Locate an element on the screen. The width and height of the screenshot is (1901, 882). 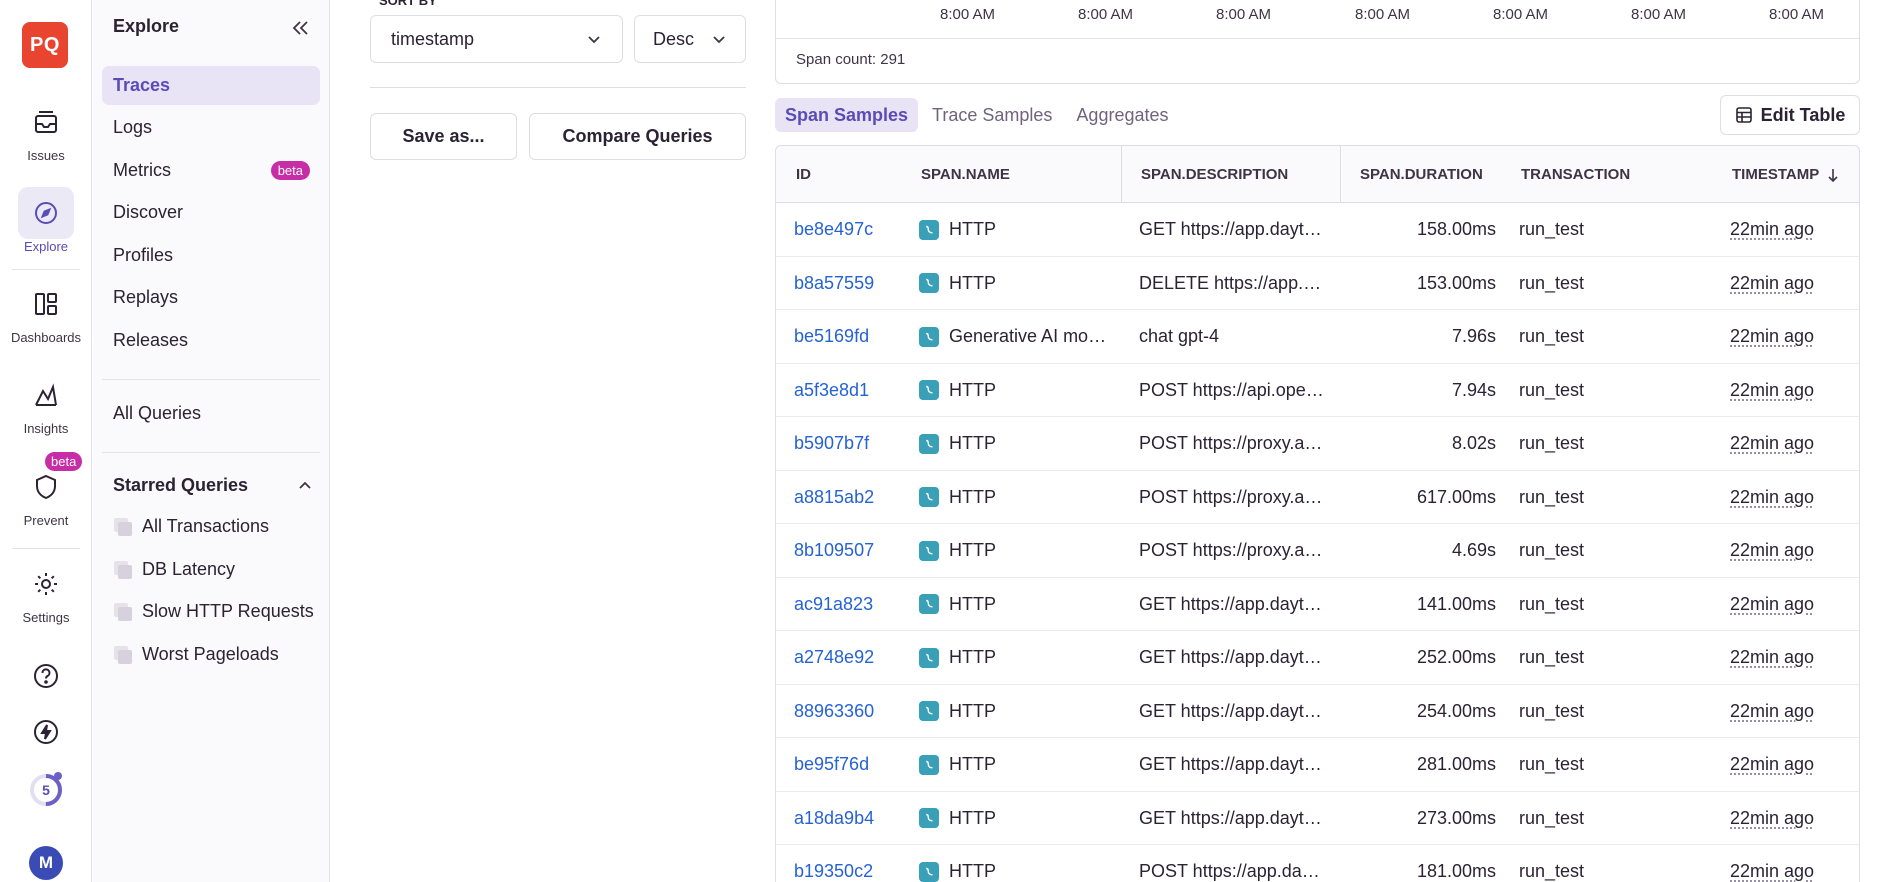
nav-item-releases: Releases is located at coordinates (211, 340).